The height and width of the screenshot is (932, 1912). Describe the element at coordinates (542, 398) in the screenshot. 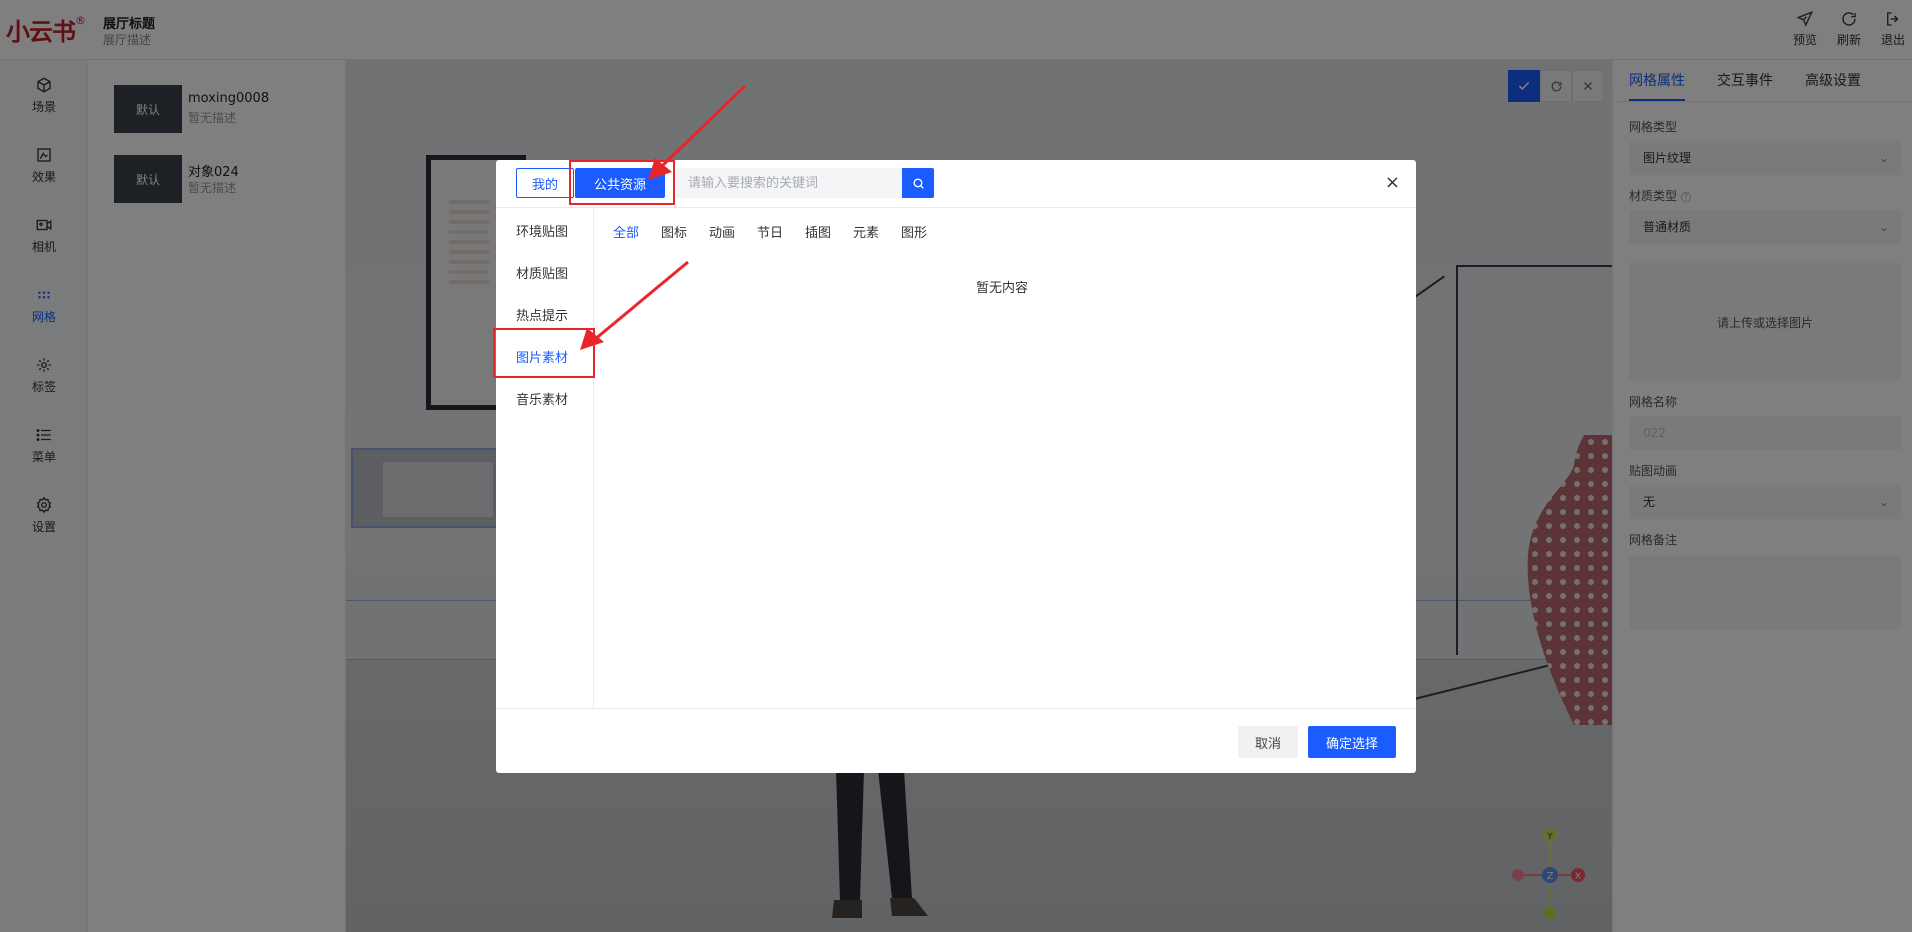

I see `category-music-assets: 音乐素材` at that location.